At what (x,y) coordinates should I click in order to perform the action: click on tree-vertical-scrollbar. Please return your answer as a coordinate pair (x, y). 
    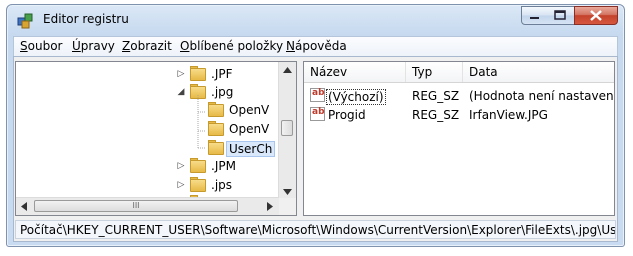
    Looking at the image, I should click on (287, 131).